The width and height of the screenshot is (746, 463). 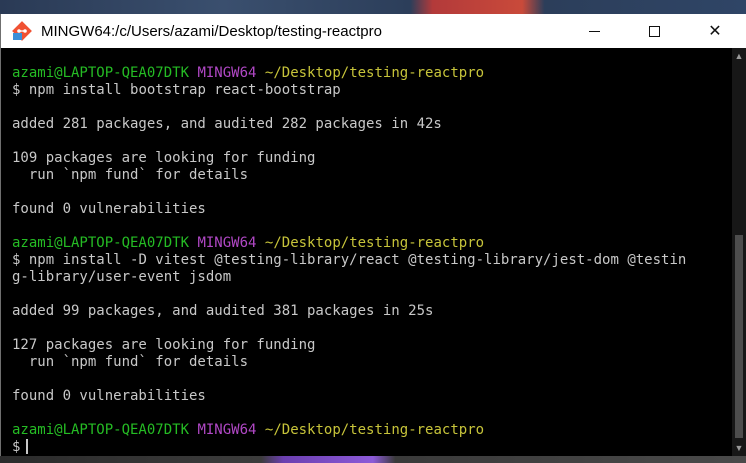 I want to click on desktop-background-top, so click(x=373, y=7).